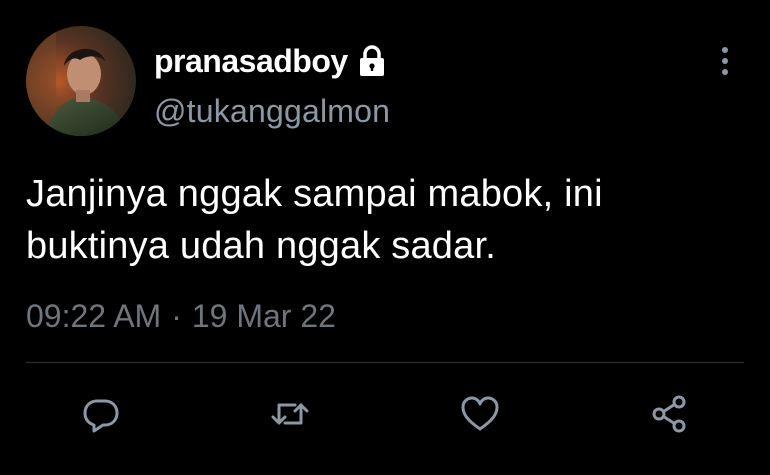 The width and height of the screenshot is (770, 475). What do you see at coordinates (272, 111) in the screenshot?
I see `user-handle: @tukanggalmon` at bounding box center [272, 111].